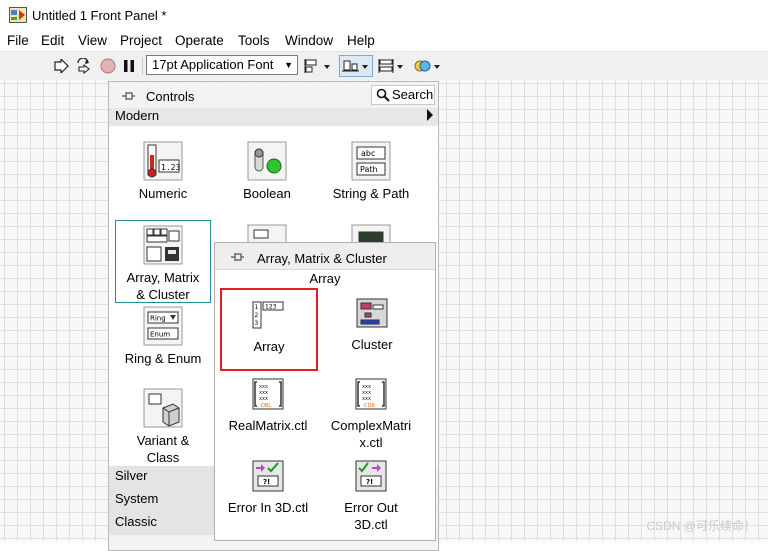 The height and width of the screenshot is (551, 768). What do you see at coordinates (701, 526) in the screenshot?
I see `watermark: CSDN @可乐续命！` at bounding box center [701, 526].